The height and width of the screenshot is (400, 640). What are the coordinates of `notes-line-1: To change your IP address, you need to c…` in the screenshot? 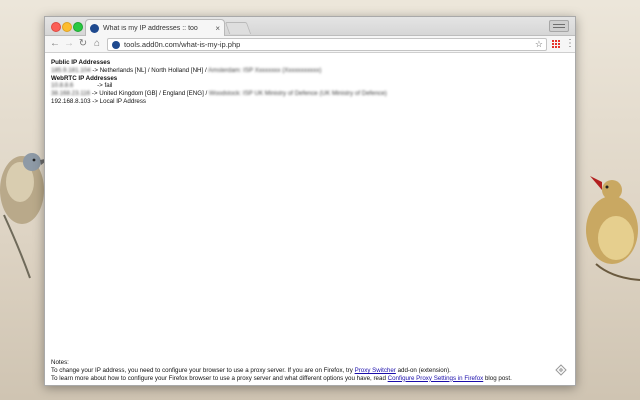 It's located at (301, 371).